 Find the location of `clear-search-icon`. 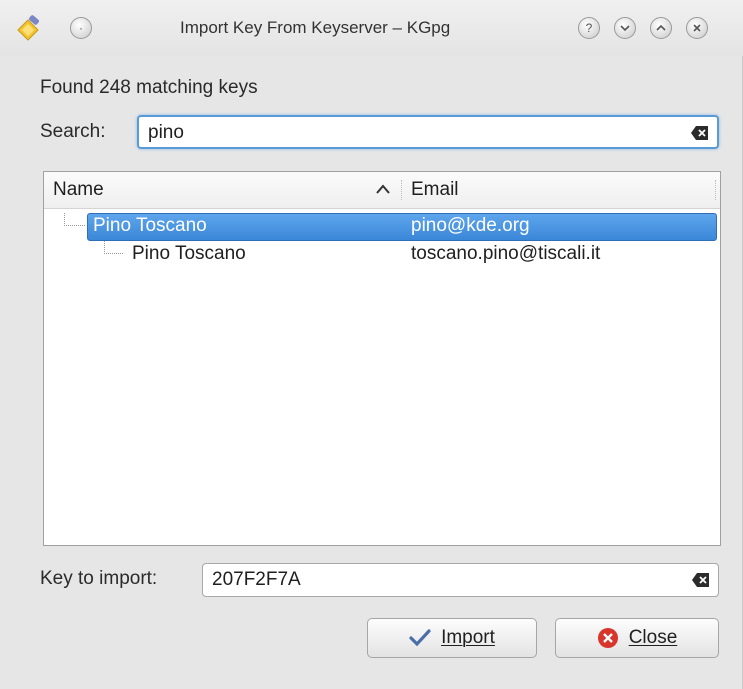

clear-search-icon is located at coordinates (700, 133).